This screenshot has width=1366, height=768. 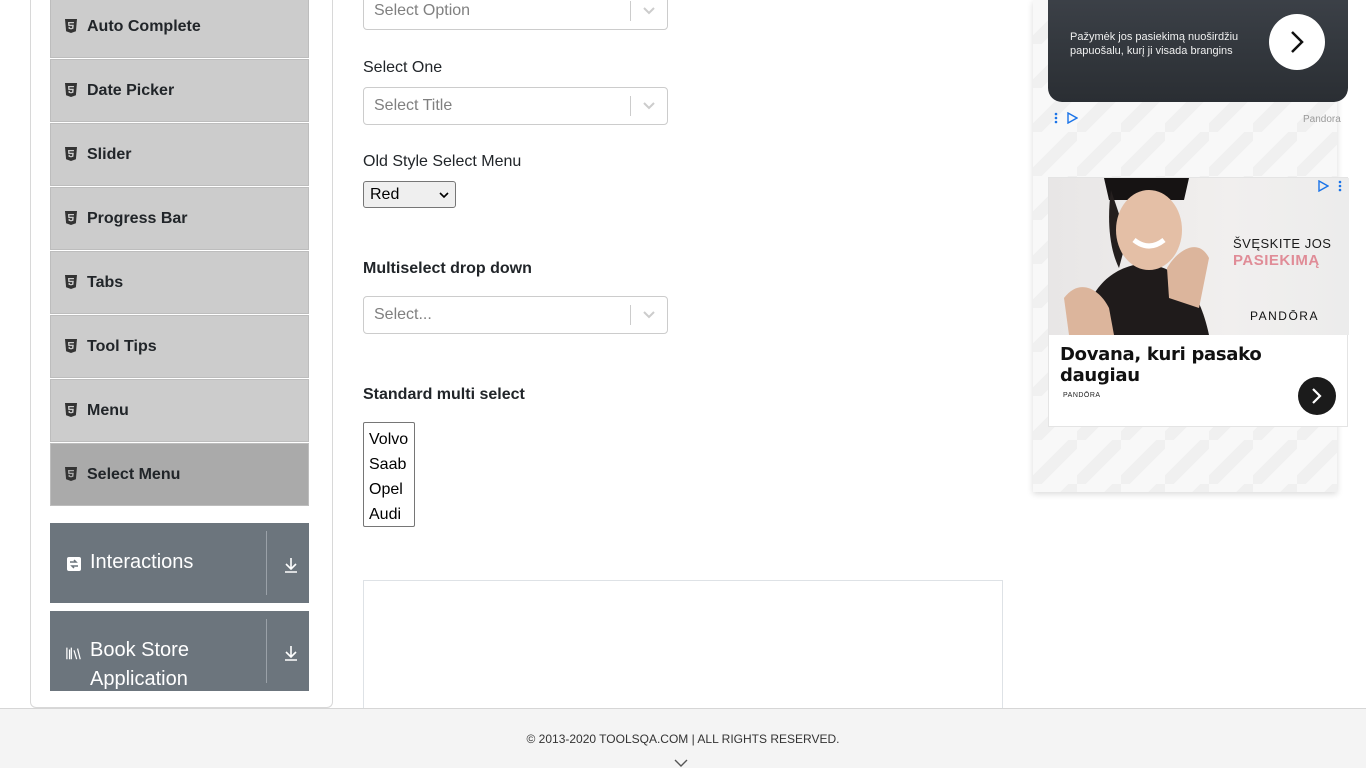 I want to click on ad-brand-logo: PANDŌRA, so click(x=1284, y=316).